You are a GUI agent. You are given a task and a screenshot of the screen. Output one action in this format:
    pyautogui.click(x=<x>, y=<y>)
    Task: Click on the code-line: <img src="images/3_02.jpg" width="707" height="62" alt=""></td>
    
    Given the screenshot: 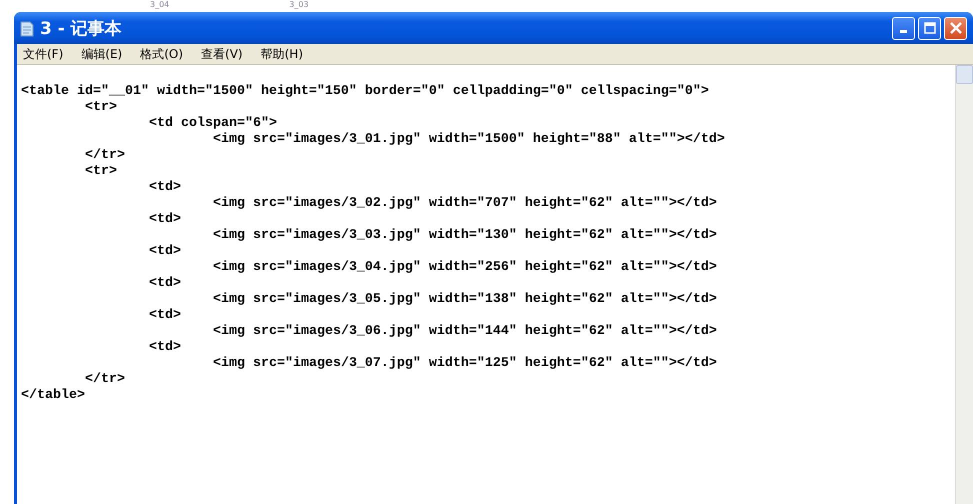 What is the action you would take?
    pyautogui.click(x=464, y=204)
    